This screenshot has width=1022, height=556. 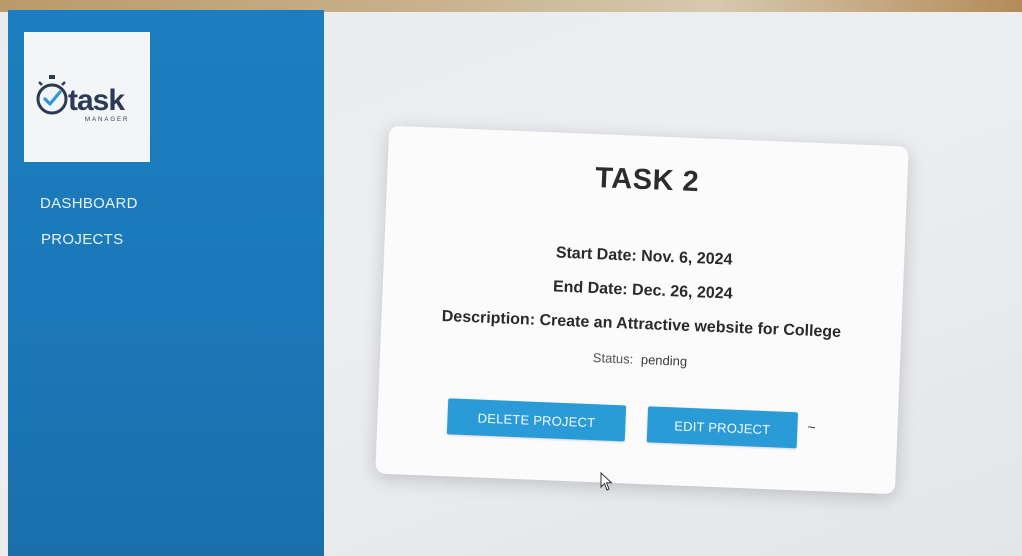 I want to click on sidebar-item-dashboard: DASHBOARD, so click(x=89, y=212).